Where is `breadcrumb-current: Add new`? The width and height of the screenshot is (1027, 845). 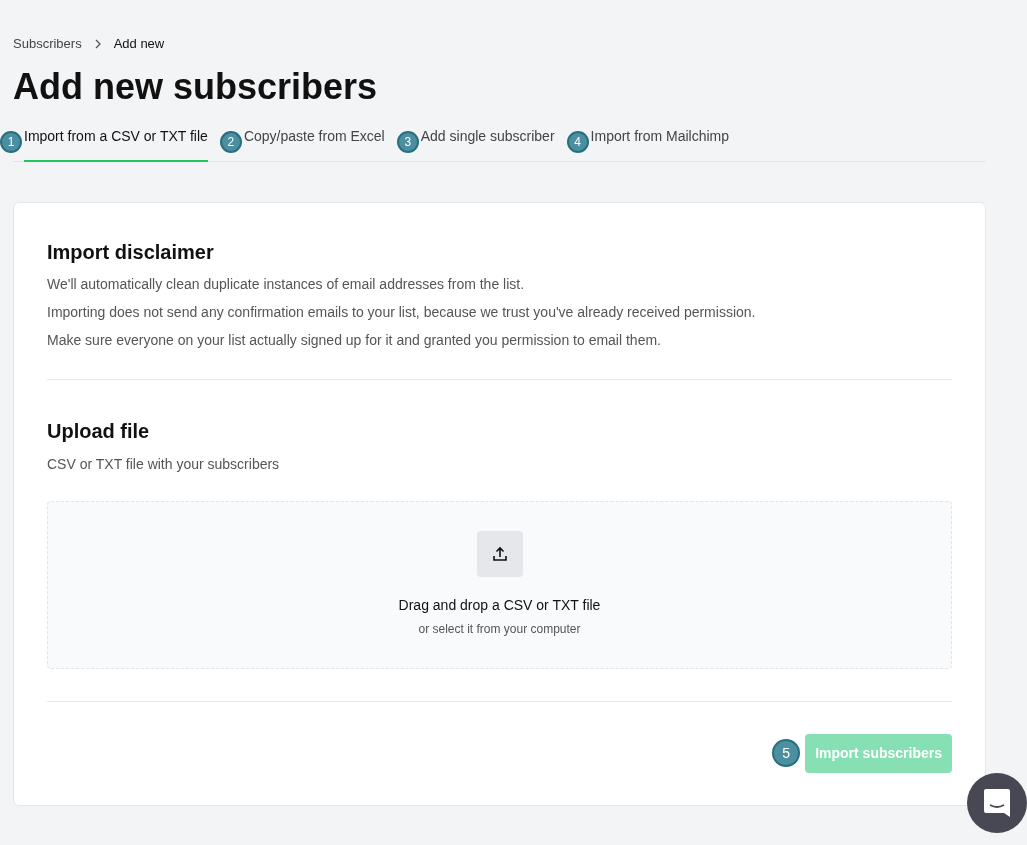 breadcrumb-current: Add new is located at coordinates (139, 44).